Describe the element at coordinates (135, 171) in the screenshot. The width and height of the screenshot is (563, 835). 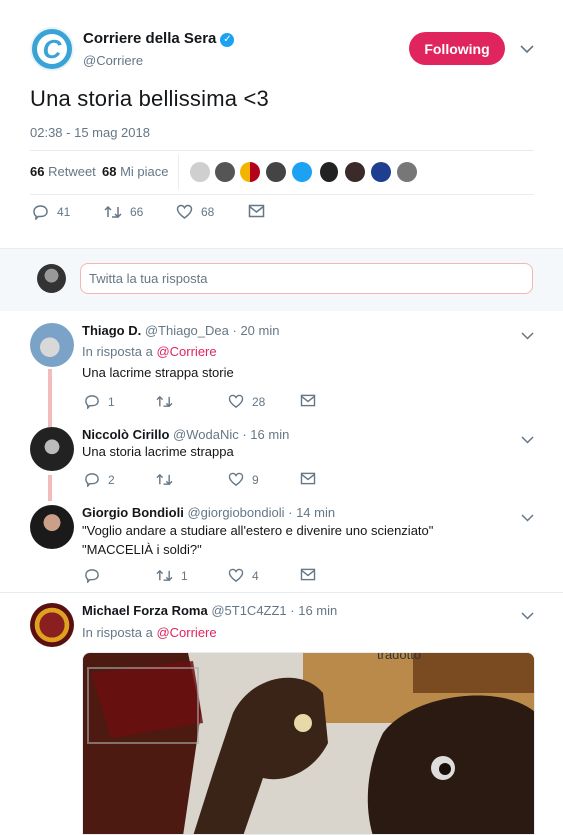
I see `like-stat: 68 Mi piace` at that location.